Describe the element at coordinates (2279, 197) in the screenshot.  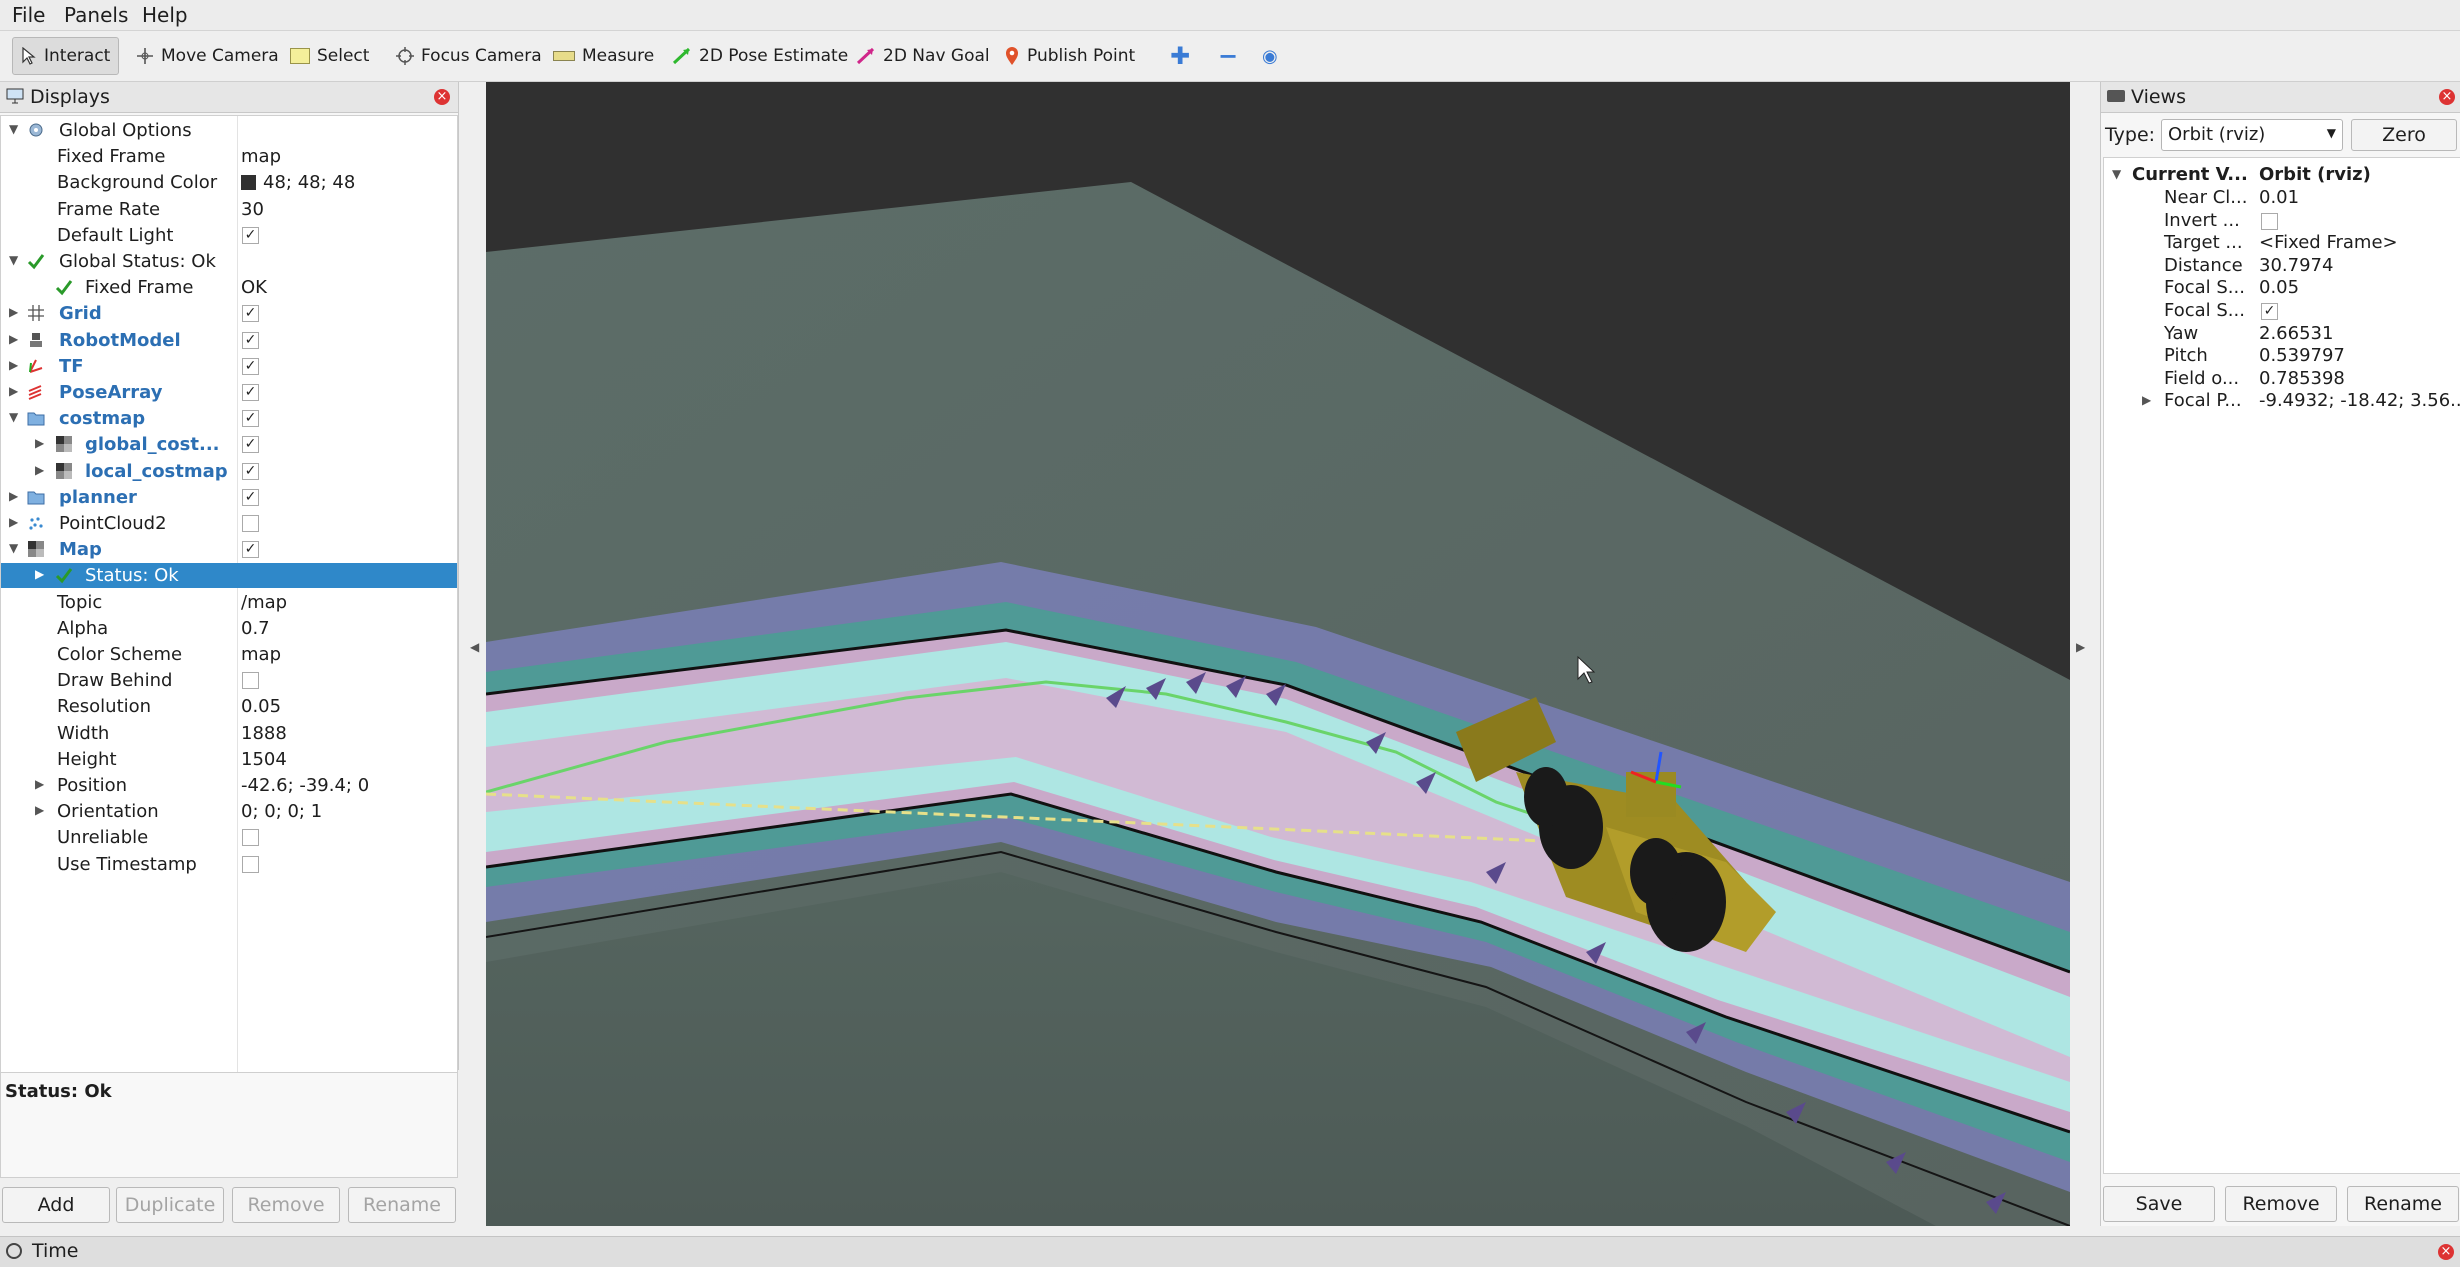
I see `view-property-value: 0.01` at that location.